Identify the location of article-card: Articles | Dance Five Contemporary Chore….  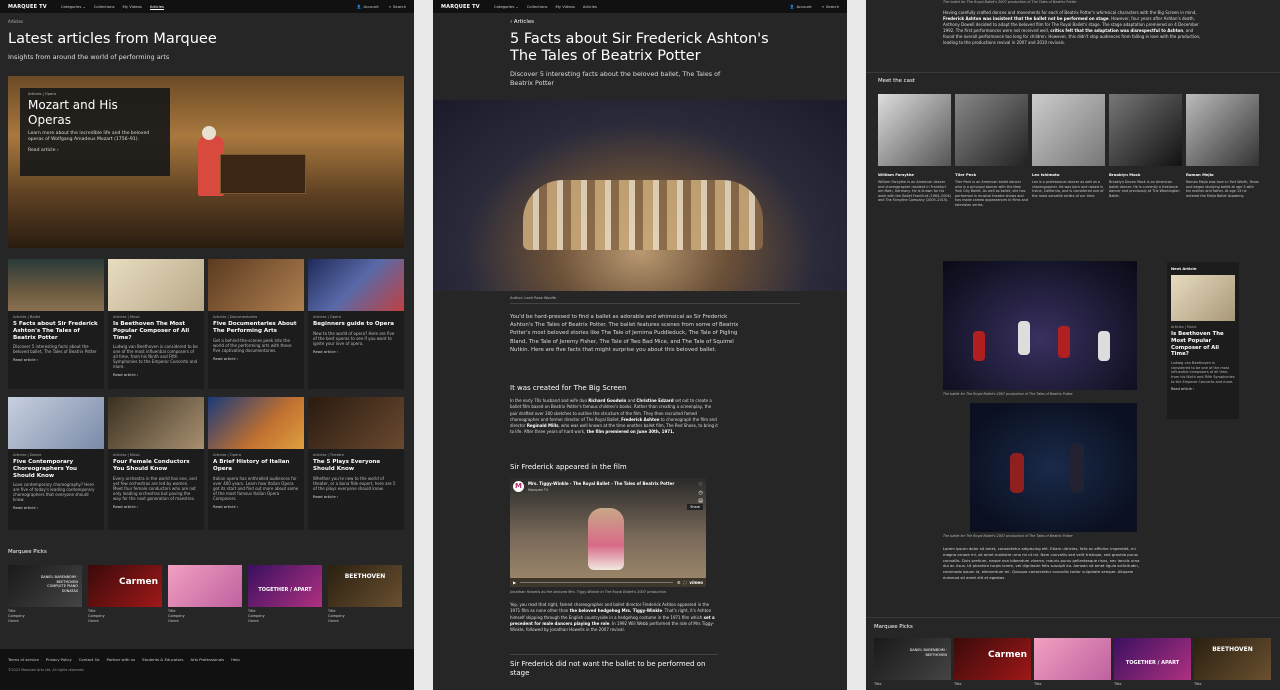
(56, 463).